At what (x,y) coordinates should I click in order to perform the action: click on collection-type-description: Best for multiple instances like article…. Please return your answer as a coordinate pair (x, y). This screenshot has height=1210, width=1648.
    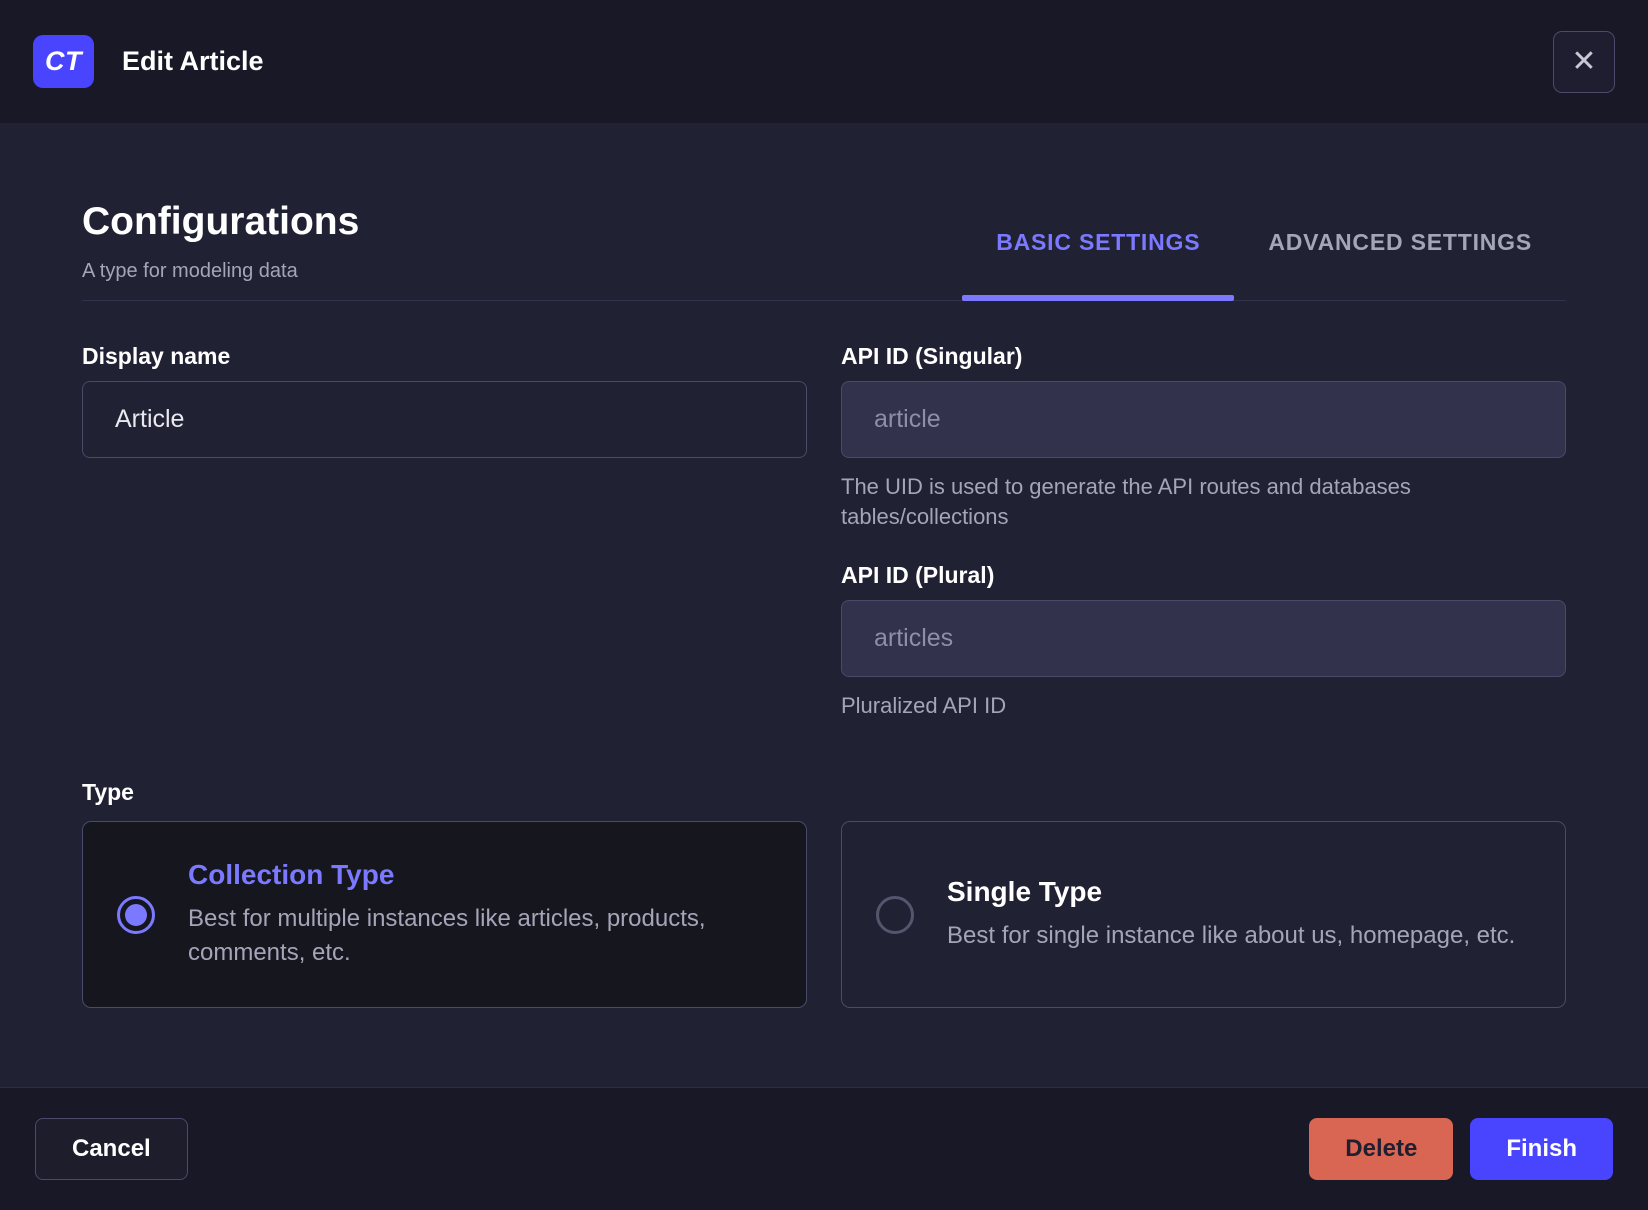
    Looking at the image, I should click on (447, 935).